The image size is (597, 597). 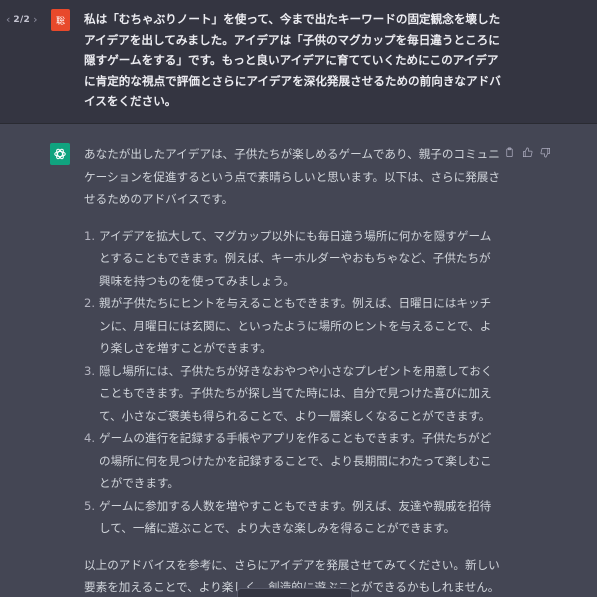 I want to click on assistant-avatar, so click(x=60, y=154).